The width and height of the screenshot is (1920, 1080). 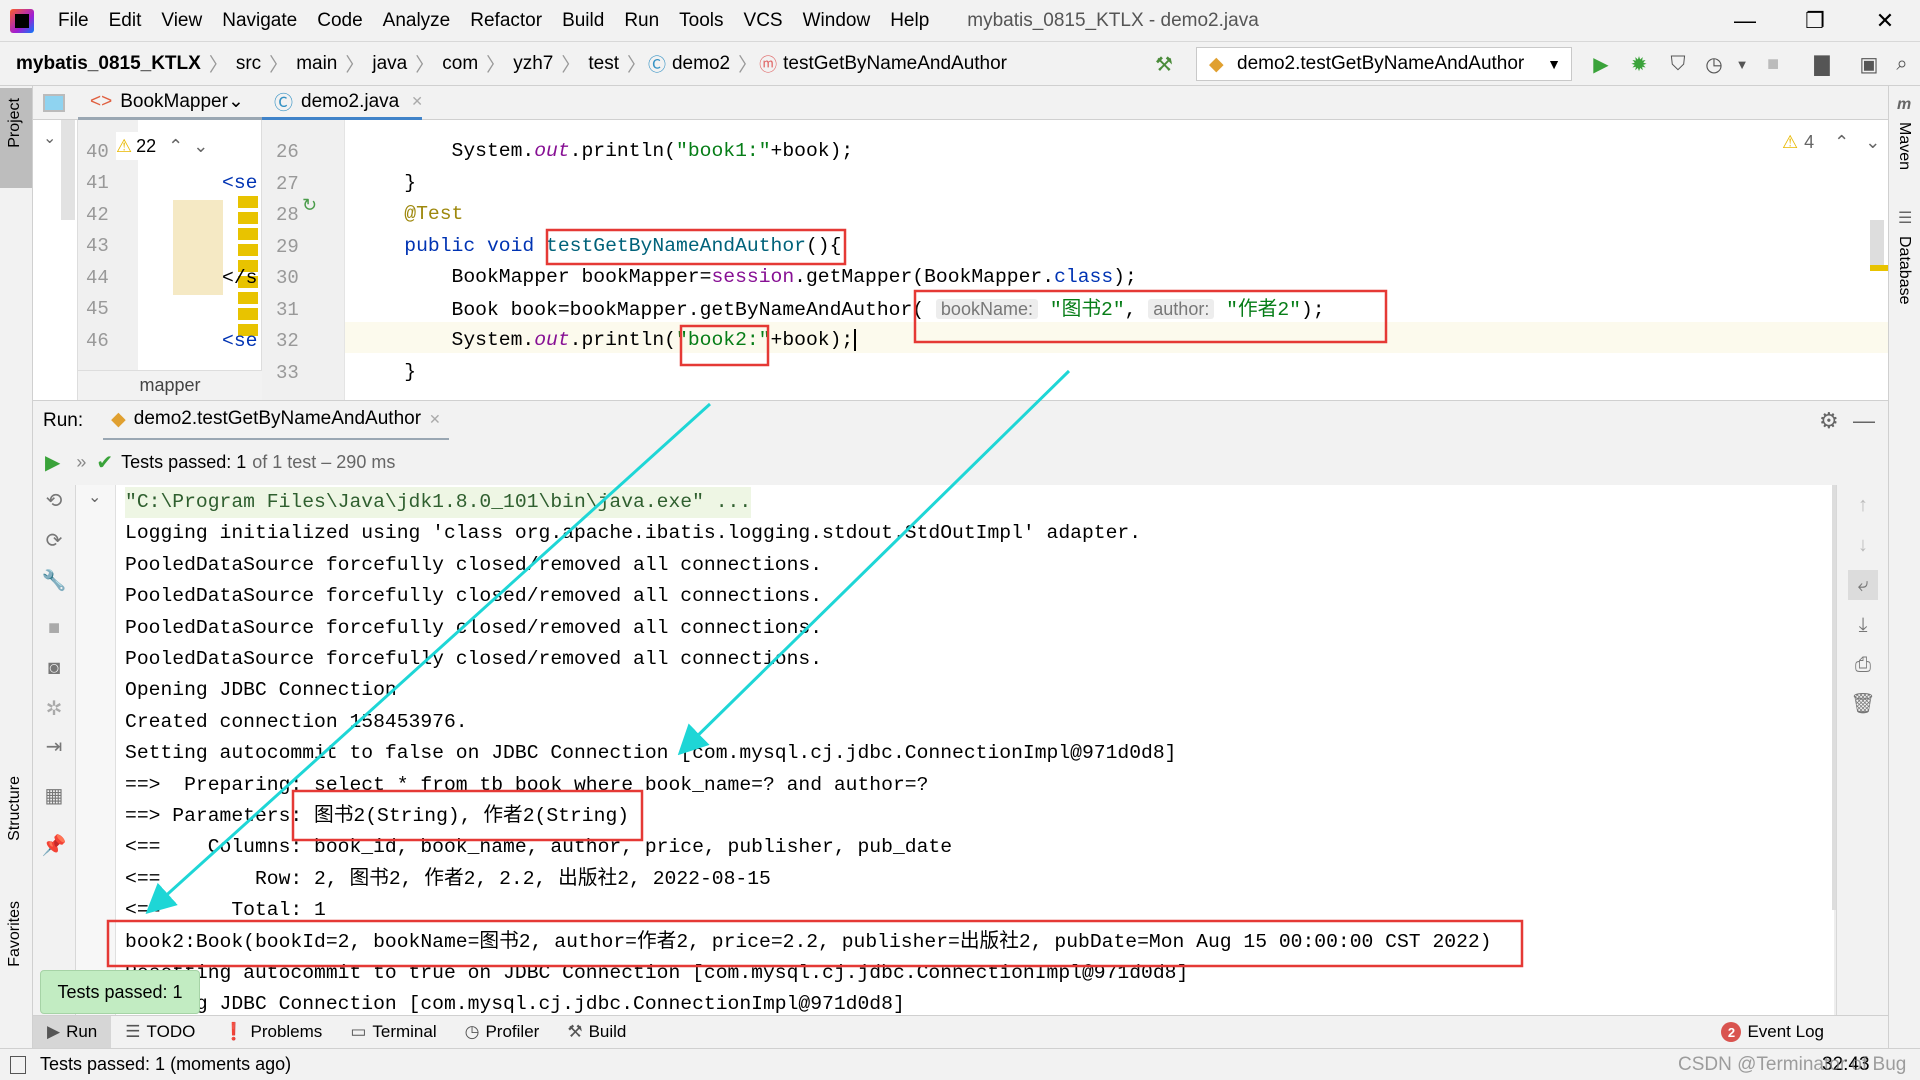 I want to click on breadcrumb-method: testGetByNameAndAuthor, so click(x=895, y=64).